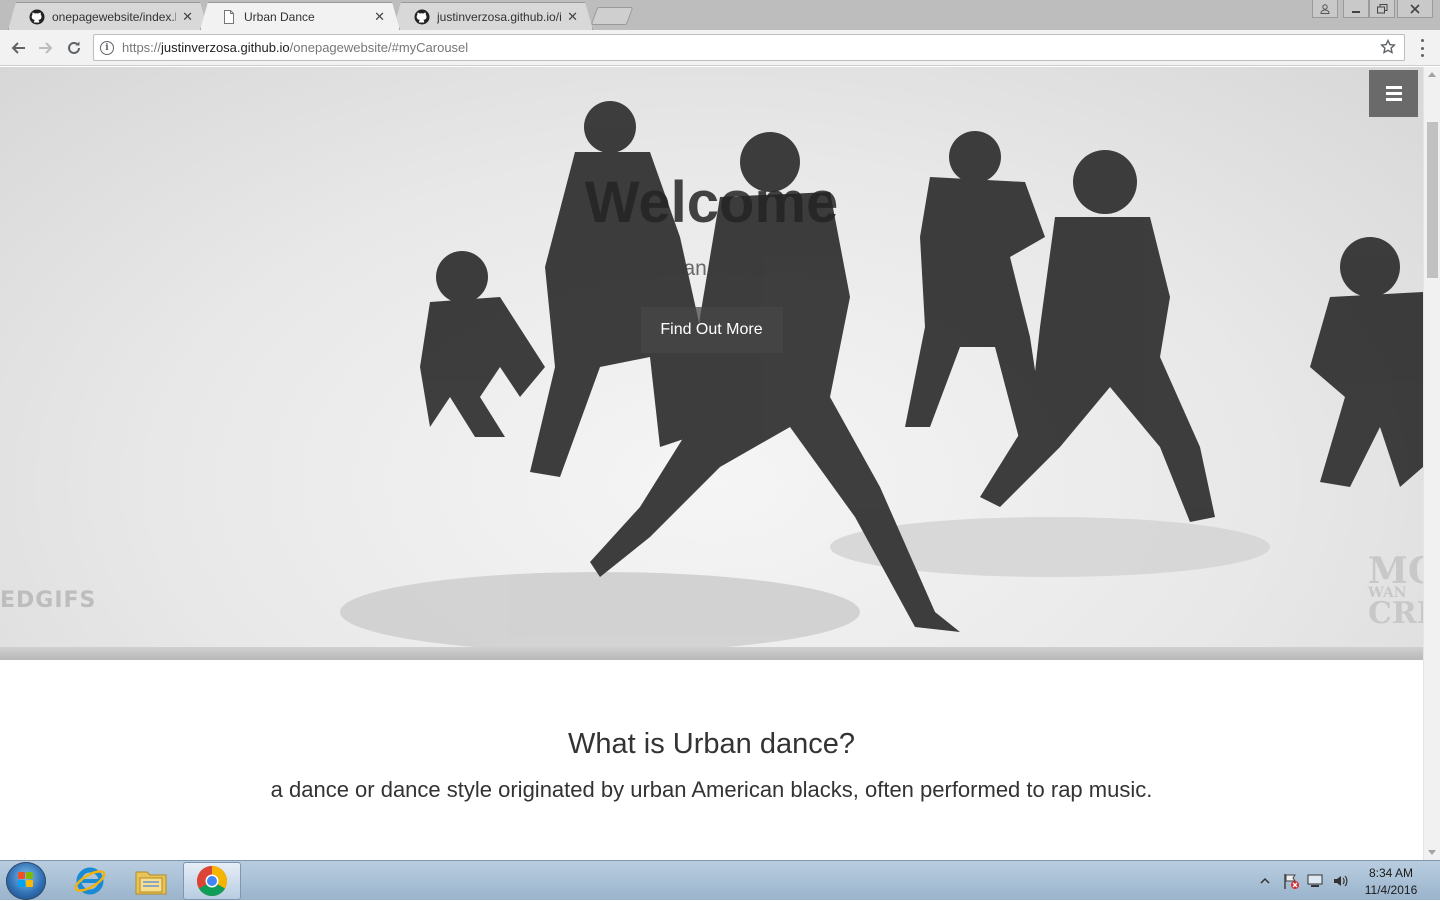  I want to click on url-scheme: https://, so click(142, 47).